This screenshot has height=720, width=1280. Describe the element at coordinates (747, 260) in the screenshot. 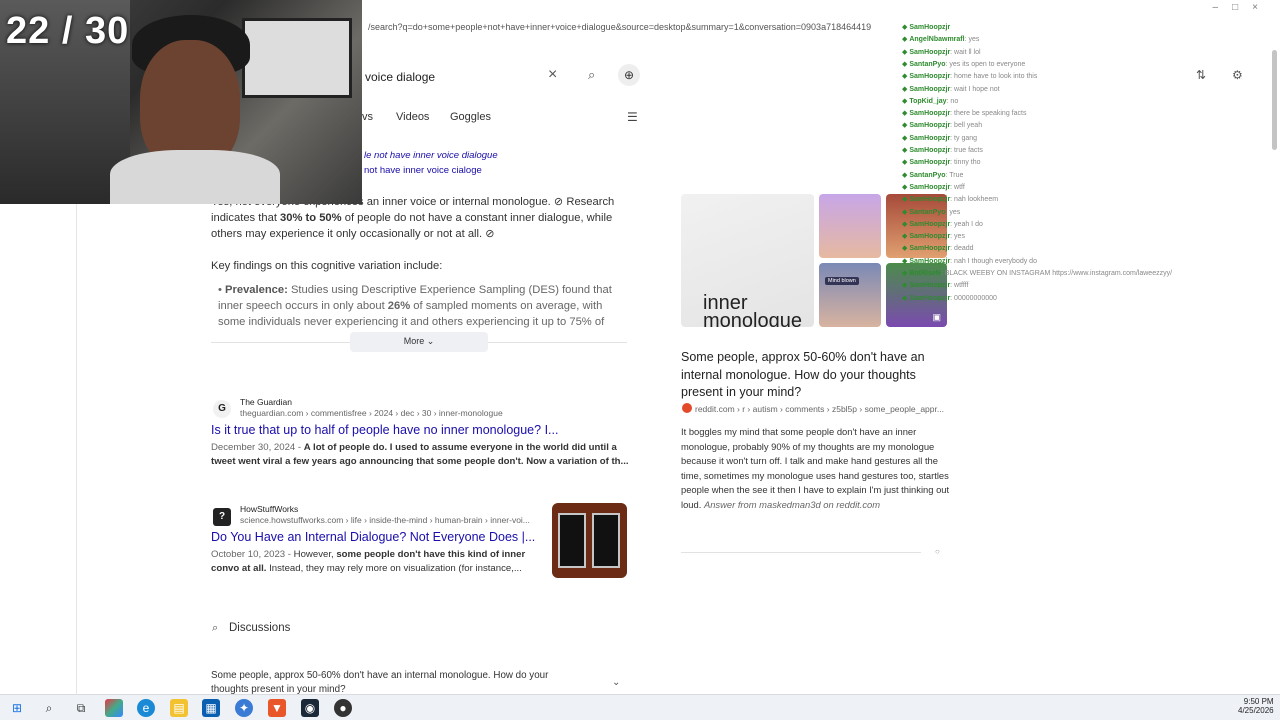

I see `panel-thumbnail-main: inner monologue` at that location.